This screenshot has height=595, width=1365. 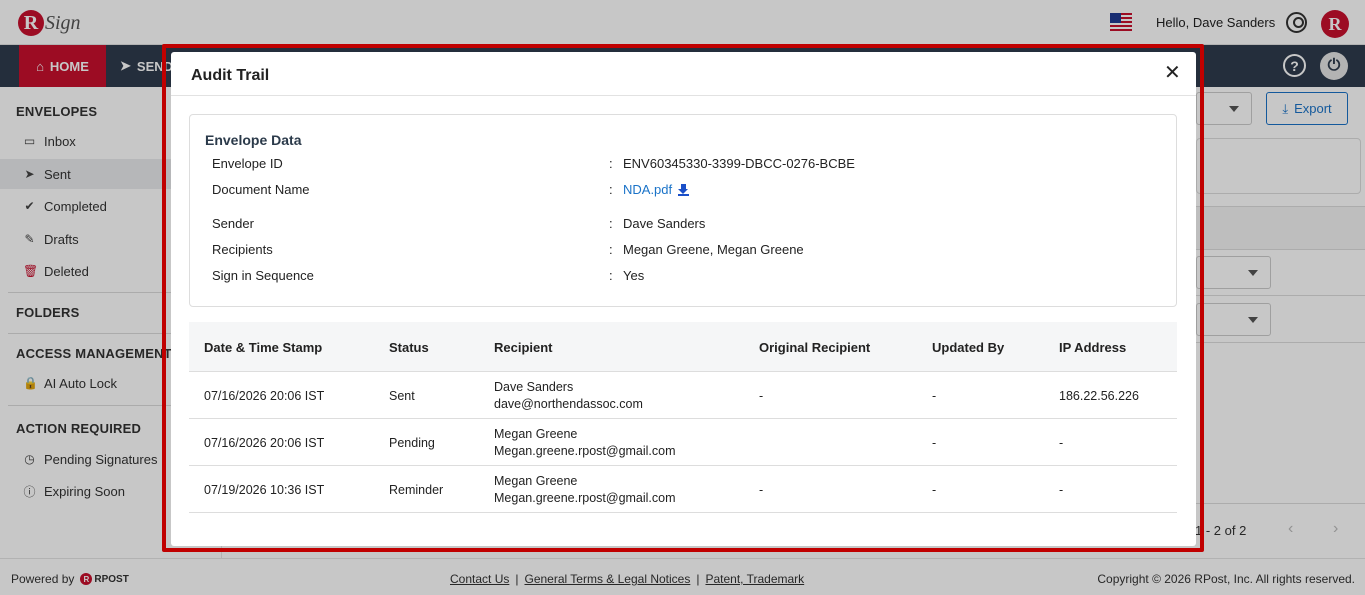 I want to click on col-header: Recipient, so click(x=523, y=347).